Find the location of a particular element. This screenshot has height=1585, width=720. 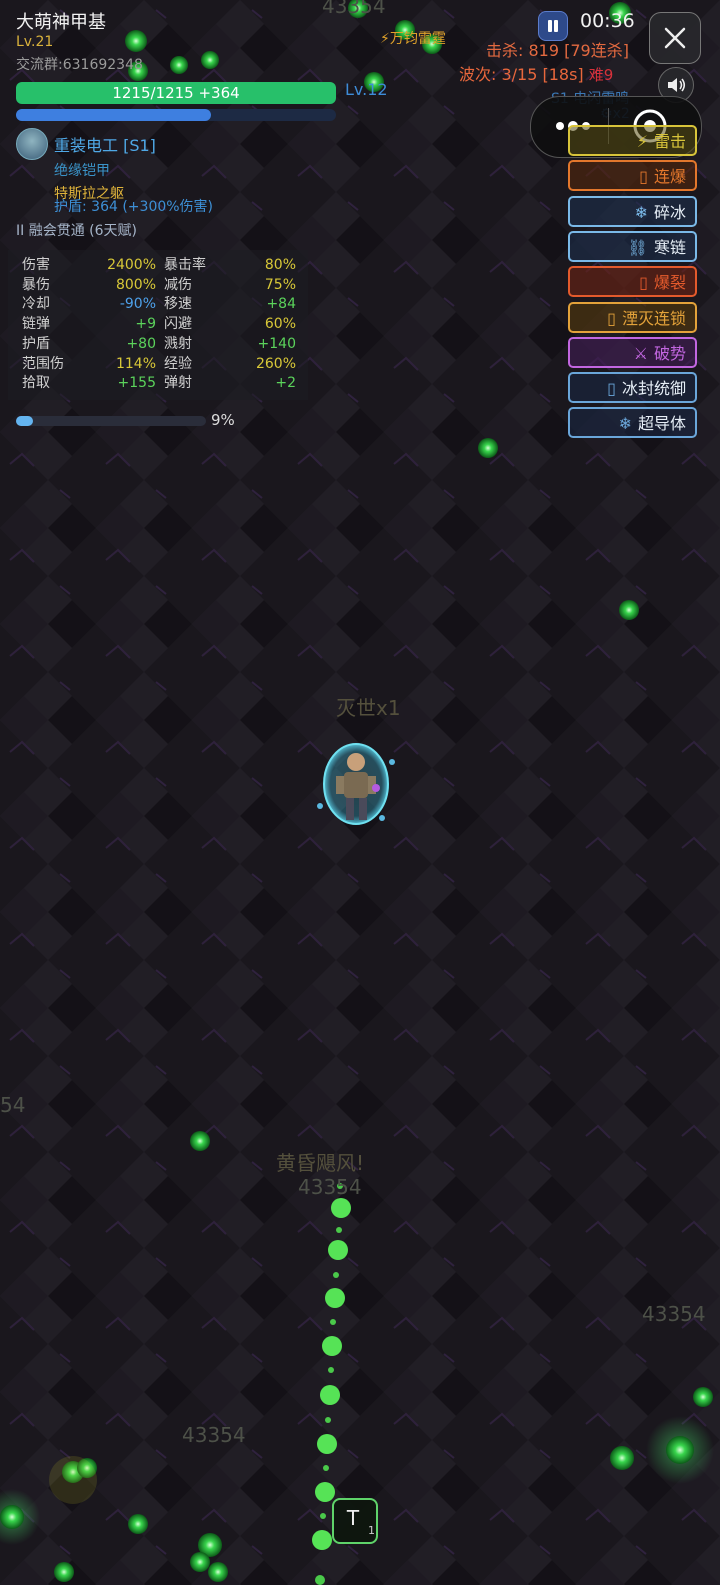

stat-name: 经验 is located at coordinates (178, 363).